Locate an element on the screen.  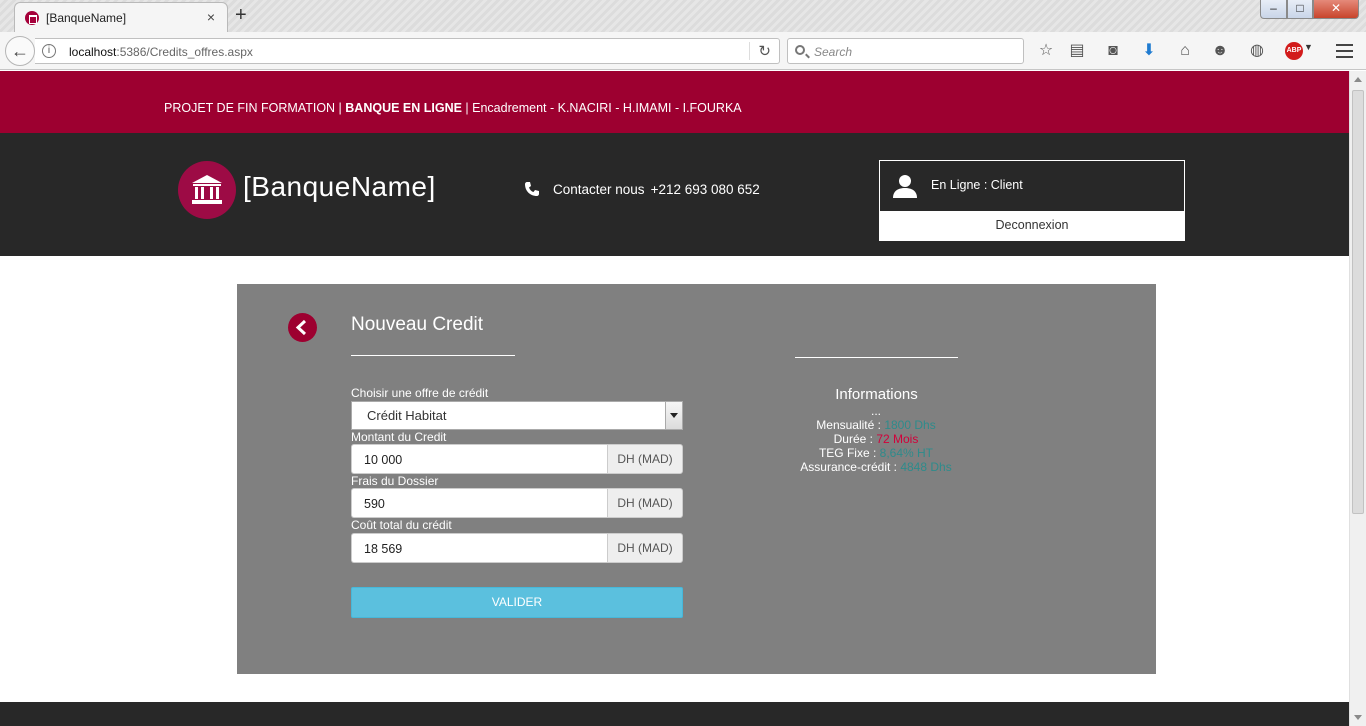
scroll-up-icon is located at coordinates (1358, 79).